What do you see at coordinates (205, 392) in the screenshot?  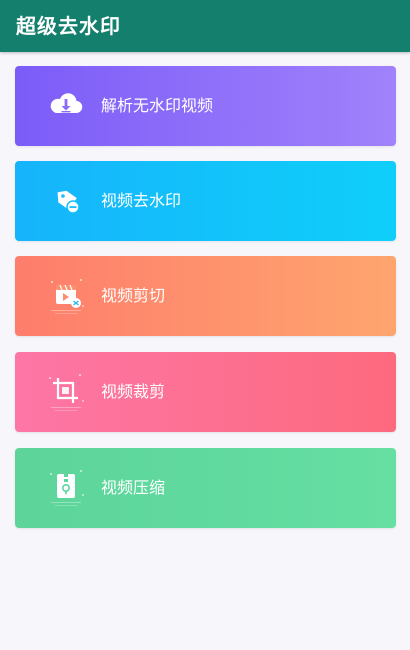 I see `feature-card-video-crop: 视频裁剪` at bounding box center [205, 392].